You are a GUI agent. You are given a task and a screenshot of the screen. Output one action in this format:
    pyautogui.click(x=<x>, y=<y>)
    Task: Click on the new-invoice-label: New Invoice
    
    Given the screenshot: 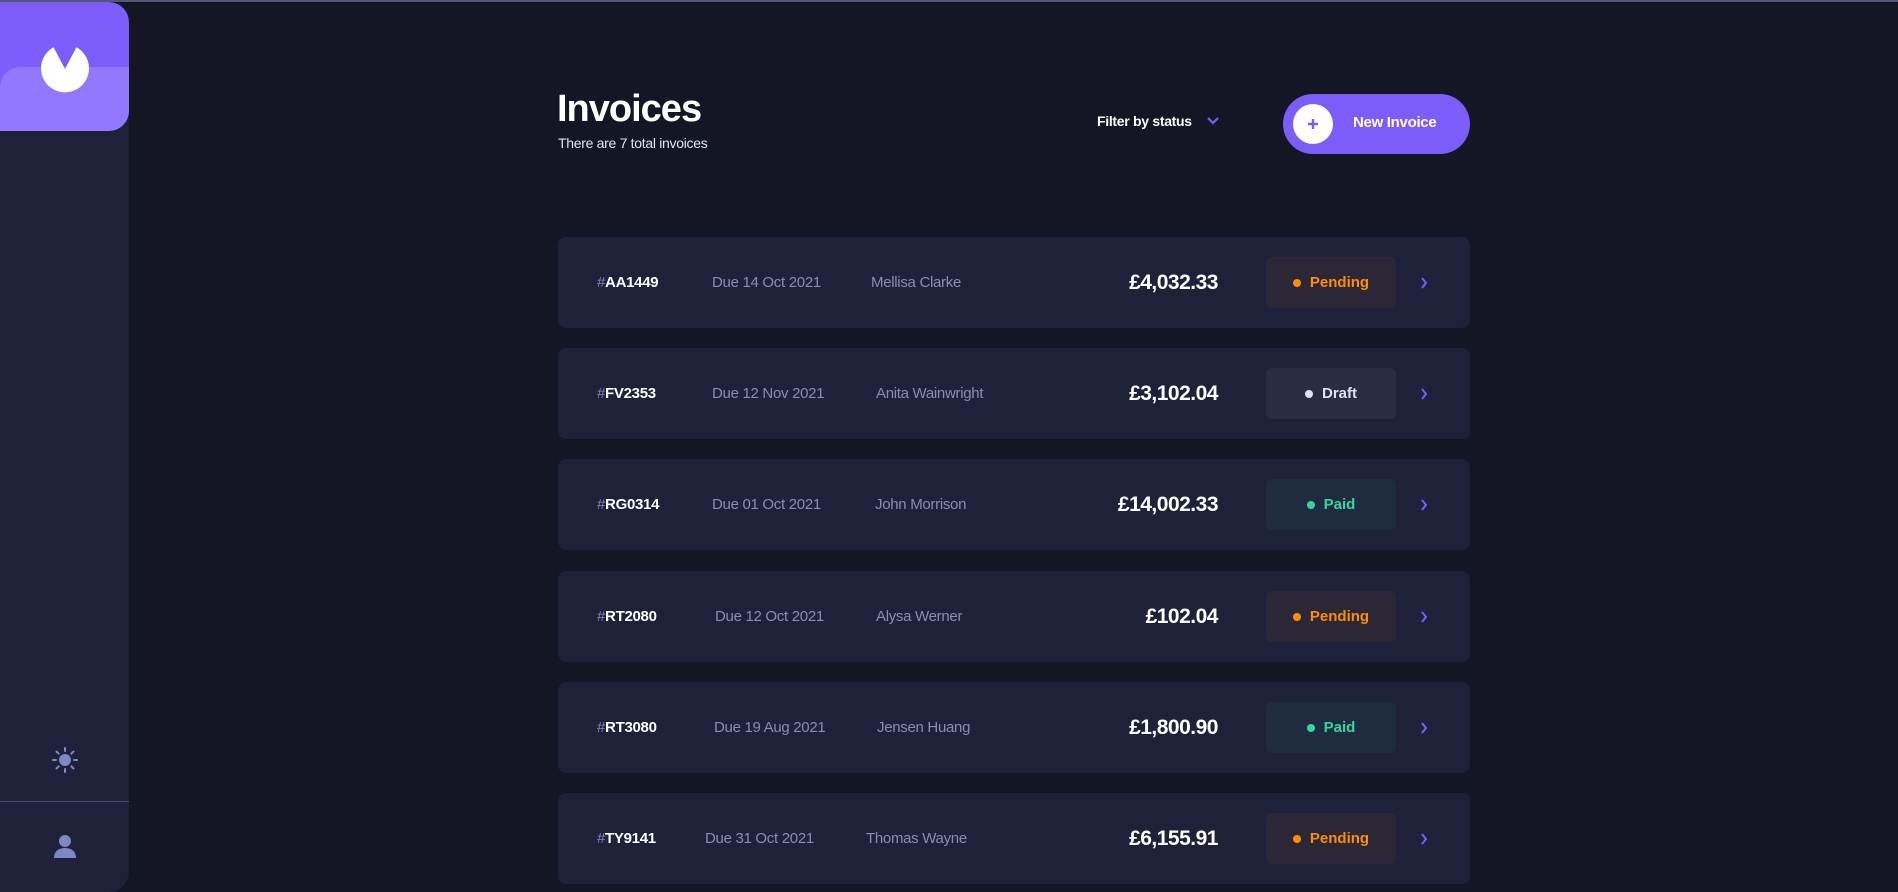 What is the action you would take?
    pyautogui.click(x=1395, y=122)
    